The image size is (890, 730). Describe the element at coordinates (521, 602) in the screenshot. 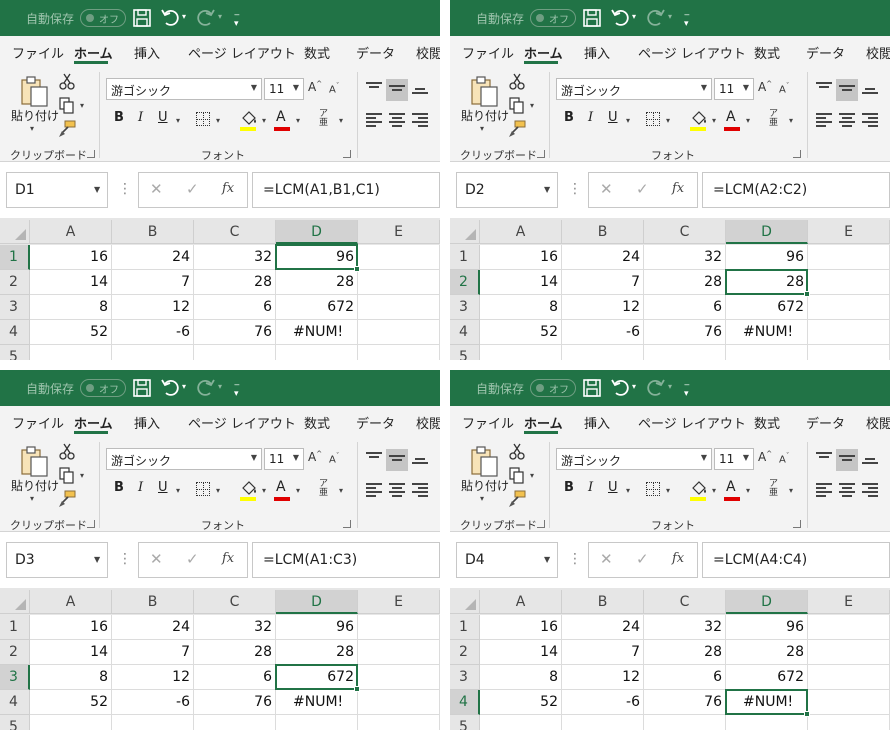

I see `column-header-a: A` at that location.